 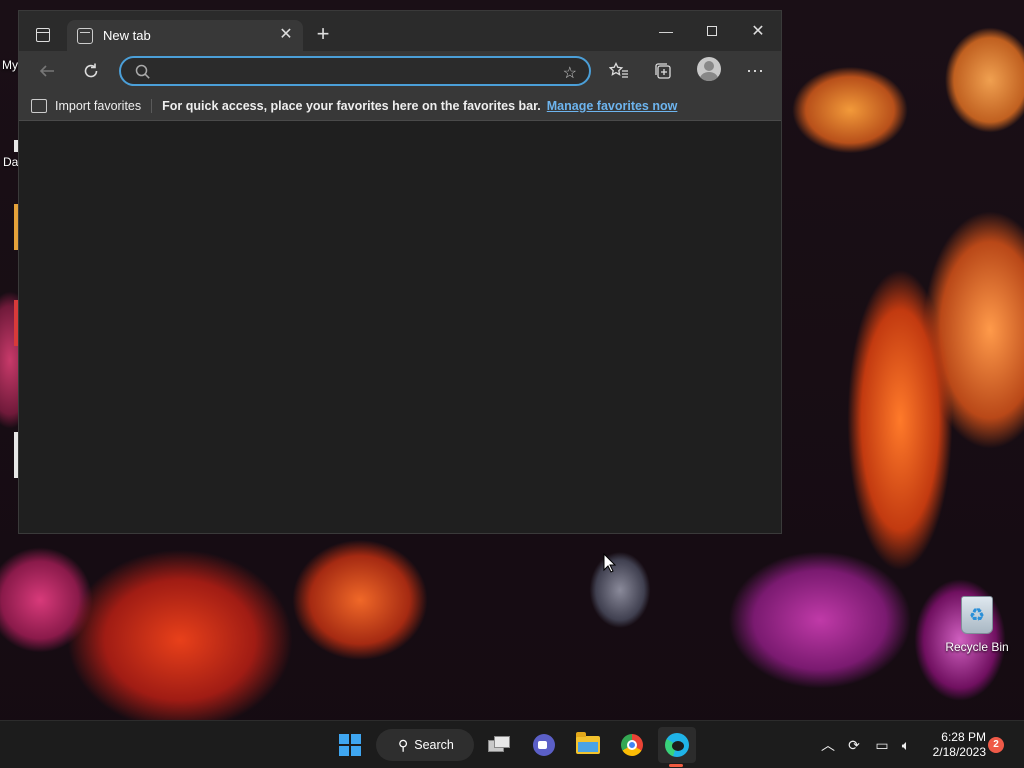 I want to click on refresh-icon, so click(x=91, y=70).